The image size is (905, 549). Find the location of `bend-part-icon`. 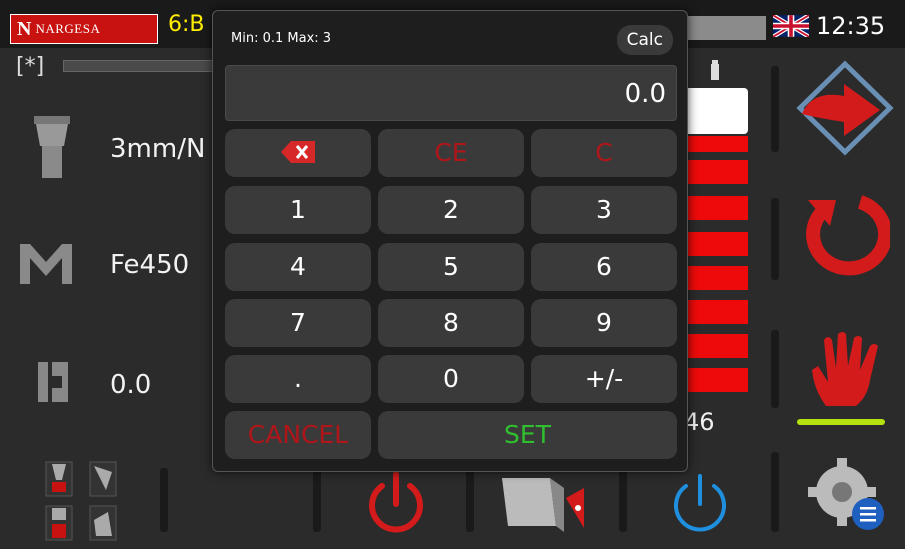

bend-part-icon is located at coordinates (544, 505).